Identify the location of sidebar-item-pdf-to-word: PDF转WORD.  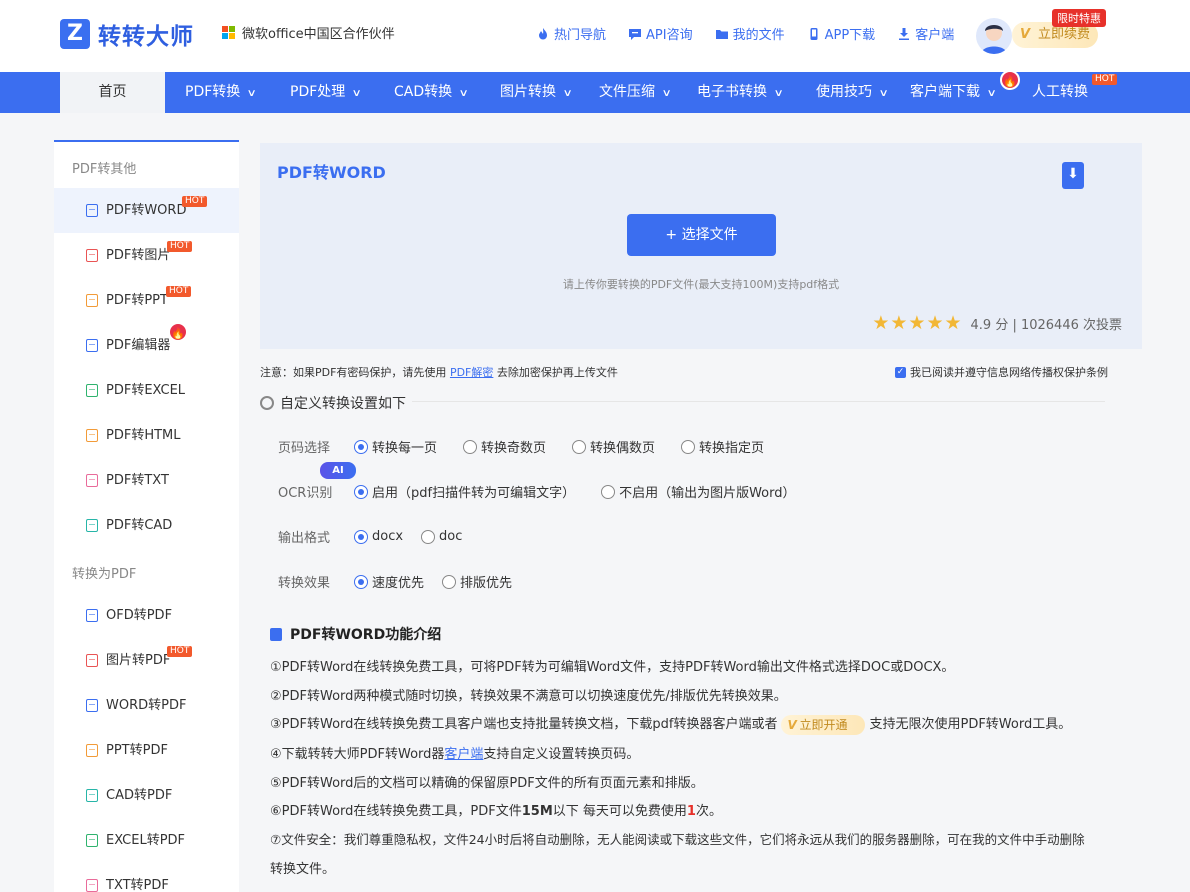
(146, 210).